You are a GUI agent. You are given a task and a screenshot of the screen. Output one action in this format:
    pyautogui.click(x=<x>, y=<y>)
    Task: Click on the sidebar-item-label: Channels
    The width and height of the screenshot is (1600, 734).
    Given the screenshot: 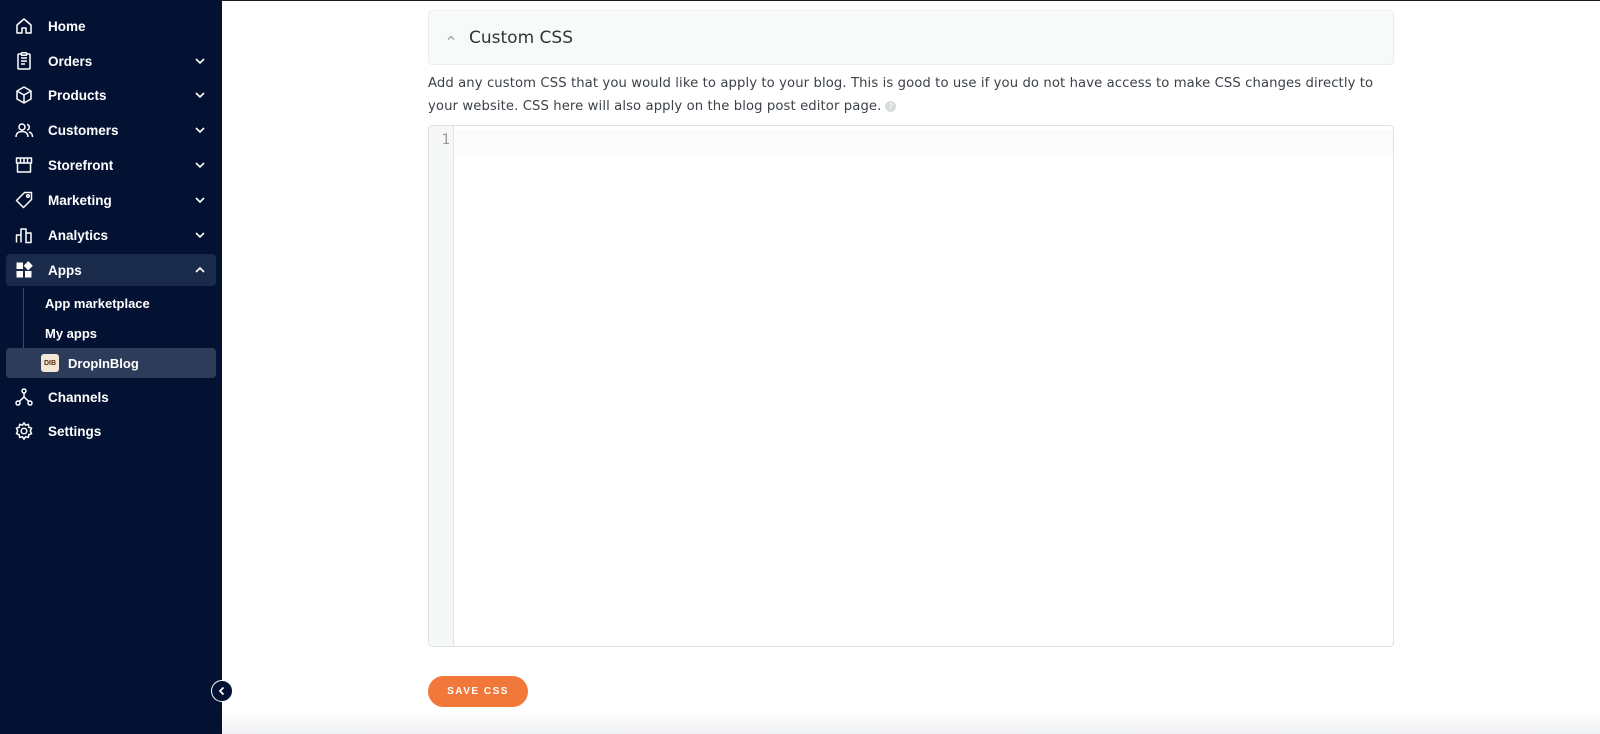 What is the action you would take?
    pyautogui.click(x=78, y=397)
    